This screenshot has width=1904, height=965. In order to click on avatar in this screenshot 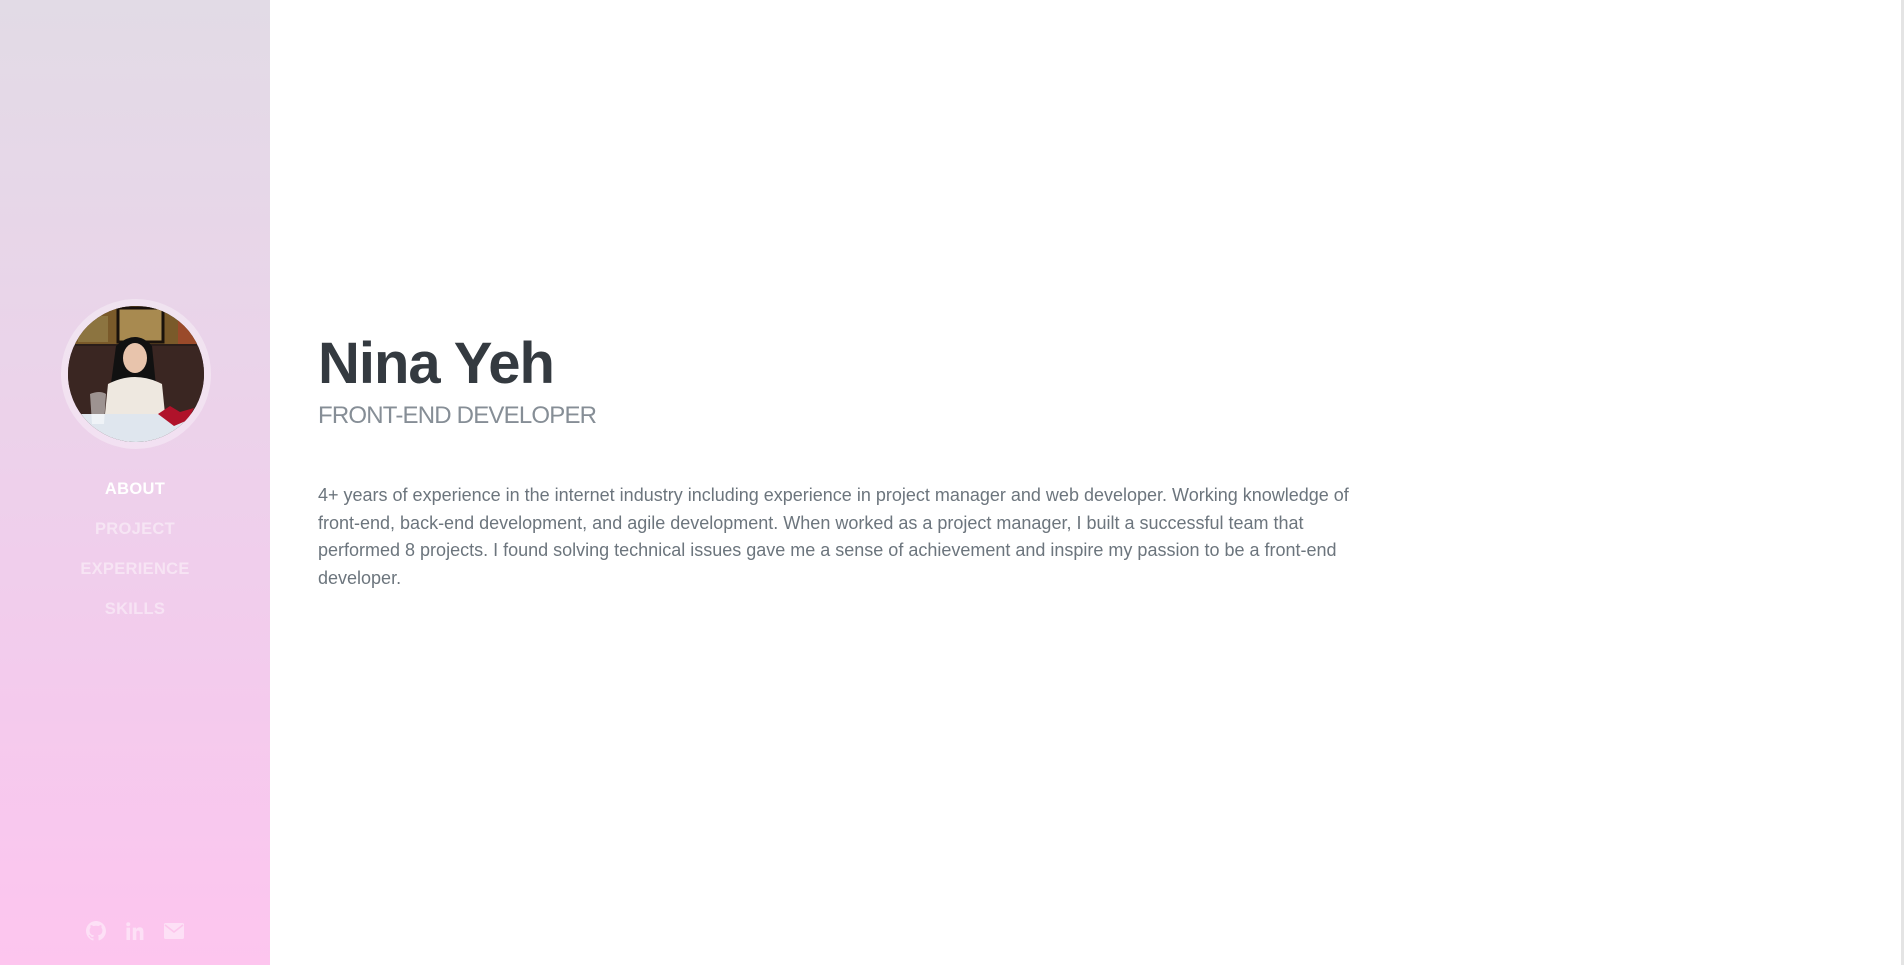, I will do `click(136, 374)`.